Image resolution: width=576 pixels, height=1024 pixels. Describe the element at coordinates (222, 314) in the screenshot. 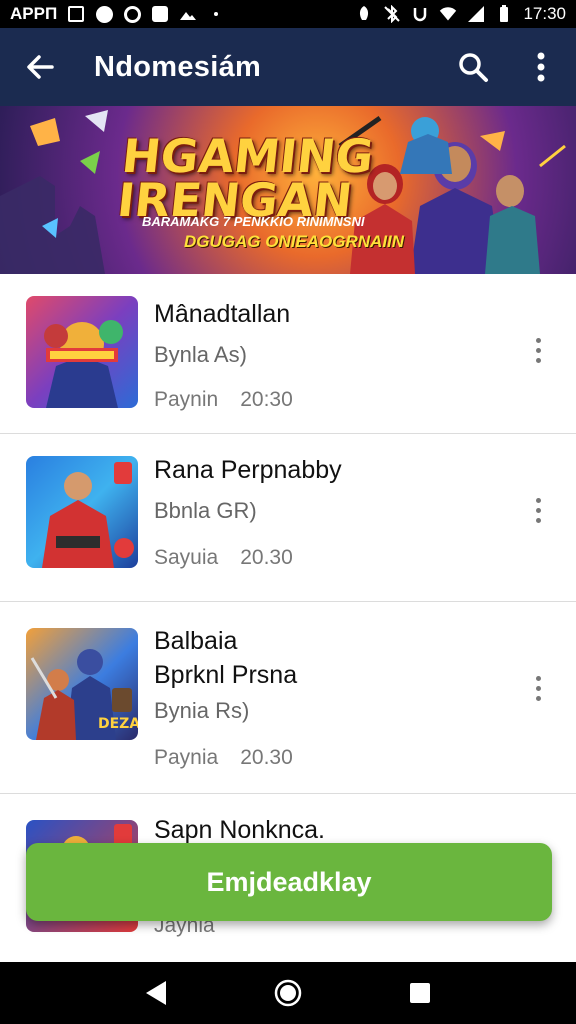

I see `item-title: Mânadtallan` at that location.